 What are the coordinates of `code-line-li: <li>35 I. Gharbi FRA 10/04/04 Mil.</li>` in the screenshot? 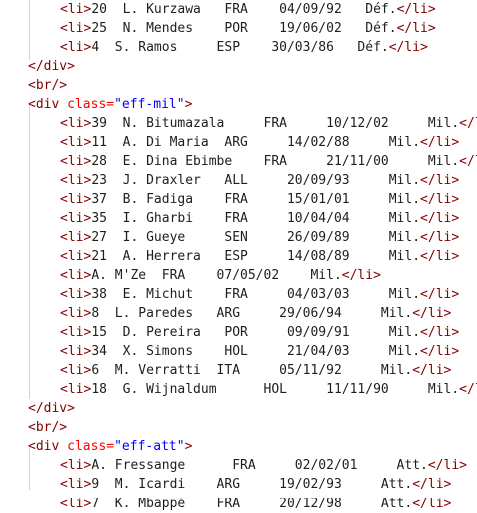 It's located at (238, 218).